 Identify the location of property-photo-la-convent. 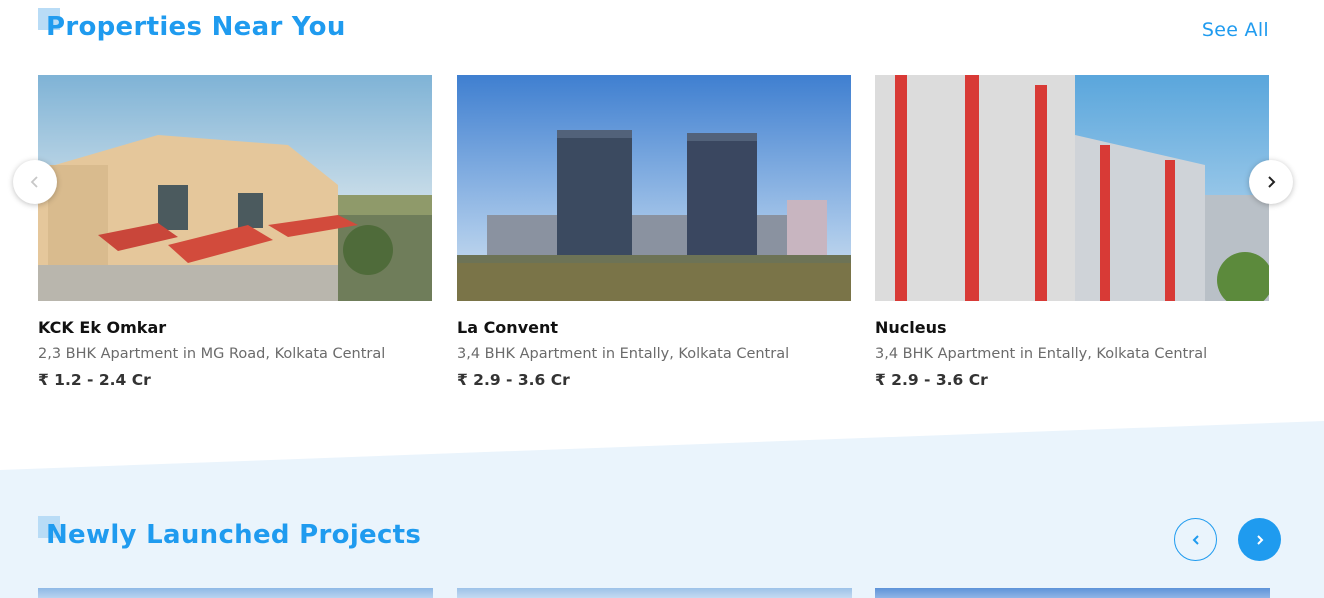
(654, 188).